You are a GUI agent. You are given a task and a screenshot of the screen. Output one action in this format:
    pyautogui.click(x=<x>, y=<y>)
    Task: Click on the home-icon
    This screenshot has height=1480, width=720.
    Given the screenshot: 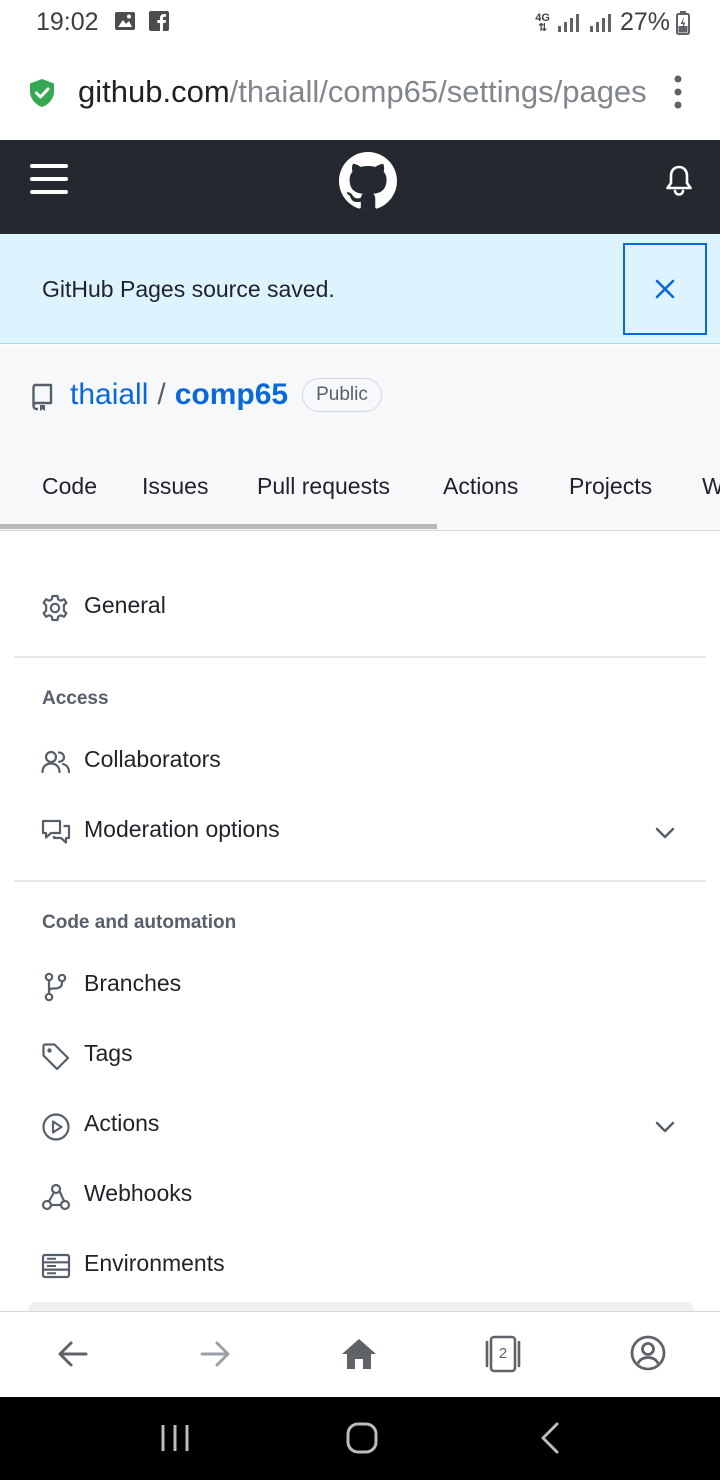 What is the action you would take?
    pyautogui.click(x=359, y=1354)
    